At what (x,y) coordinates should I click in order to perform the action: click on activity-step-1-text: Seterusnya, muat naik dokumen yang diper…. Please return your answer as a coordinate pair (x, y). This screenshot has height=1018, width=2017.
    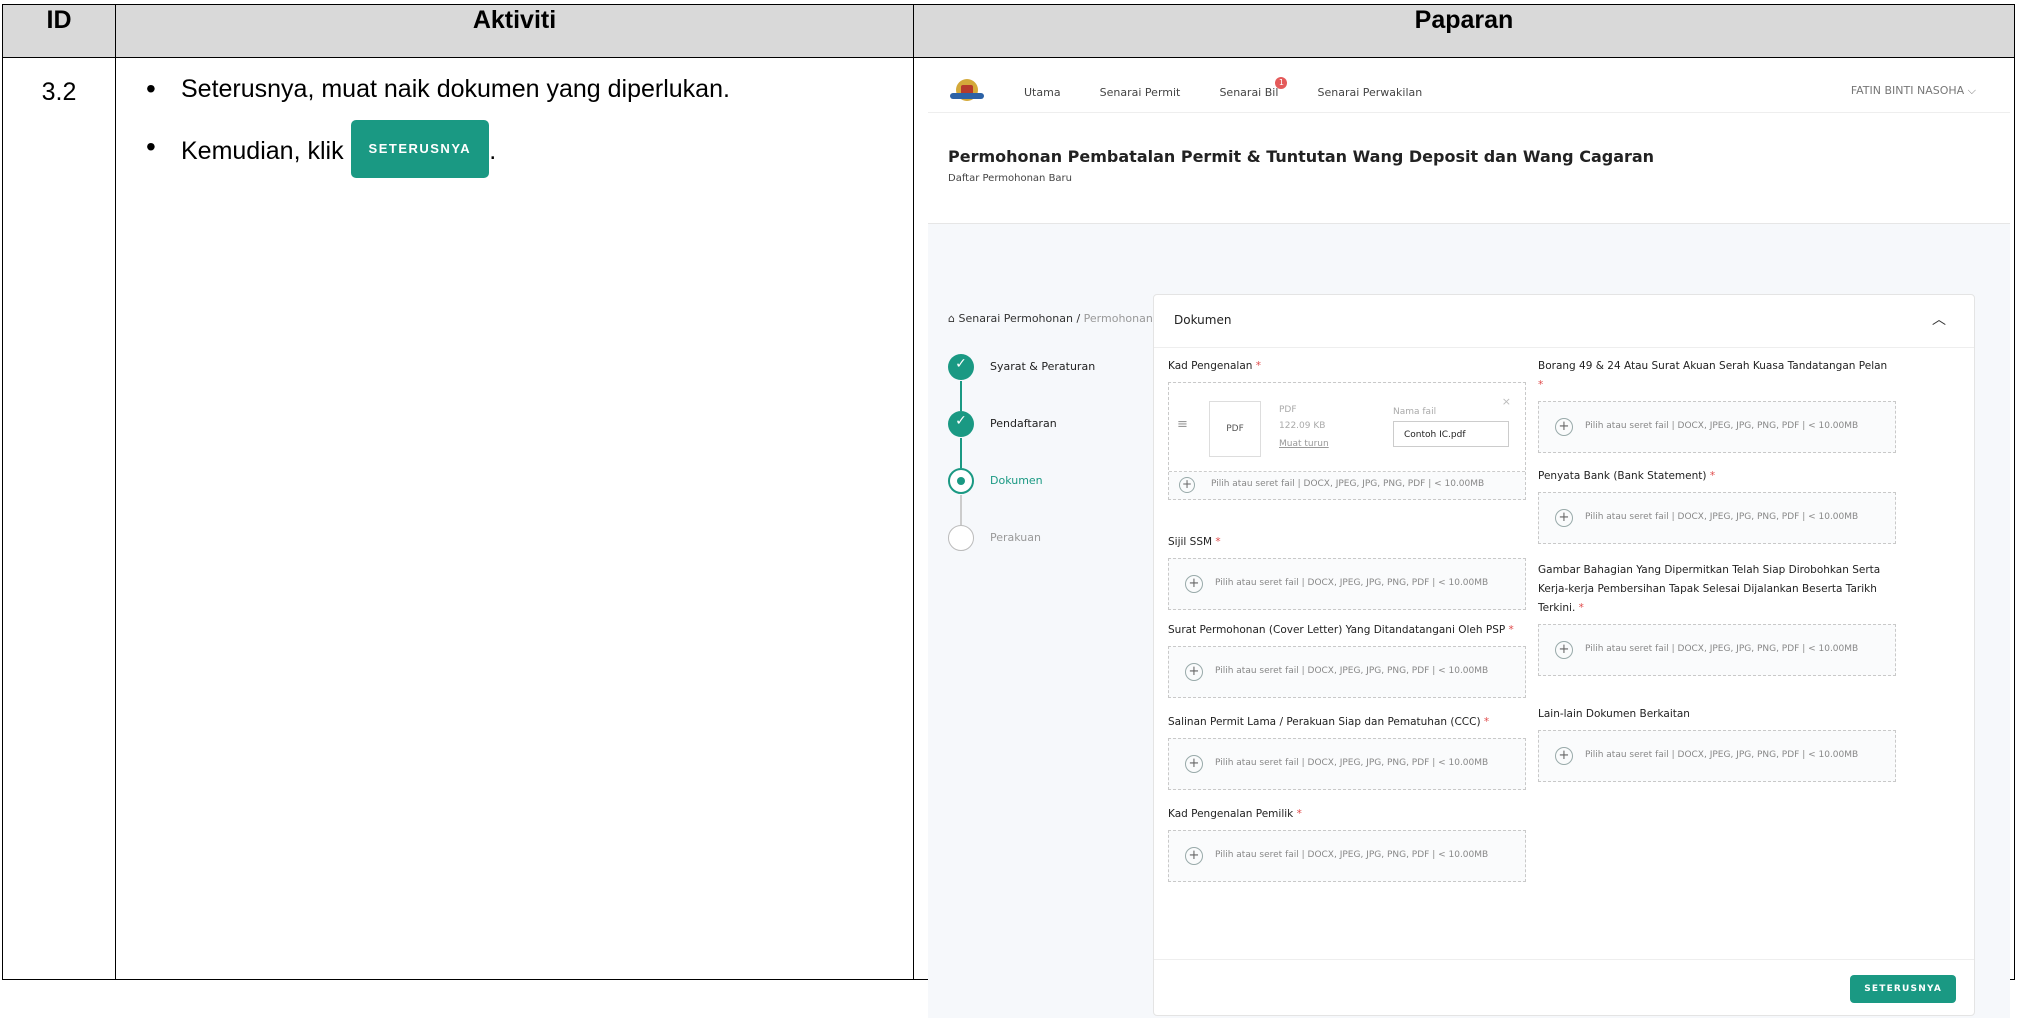
    Looking at the image, I should click on (455, 89).